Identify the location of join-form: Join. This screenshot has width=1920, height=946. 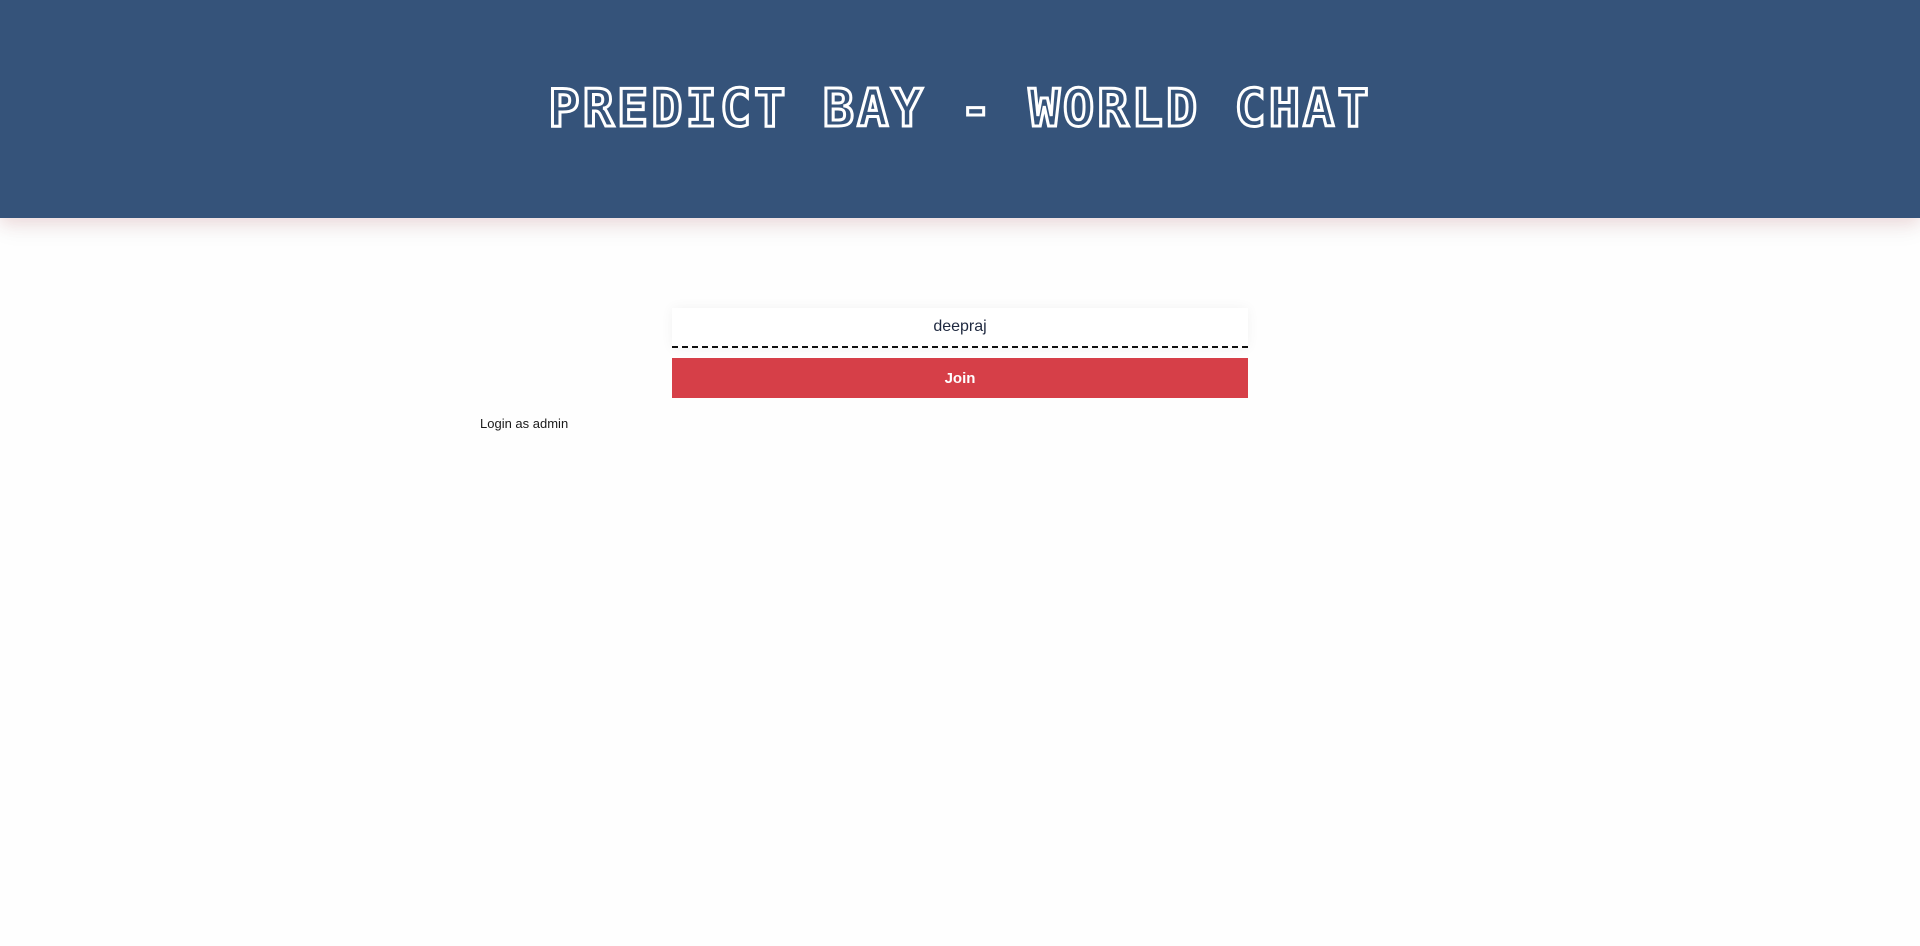
(960, 353).